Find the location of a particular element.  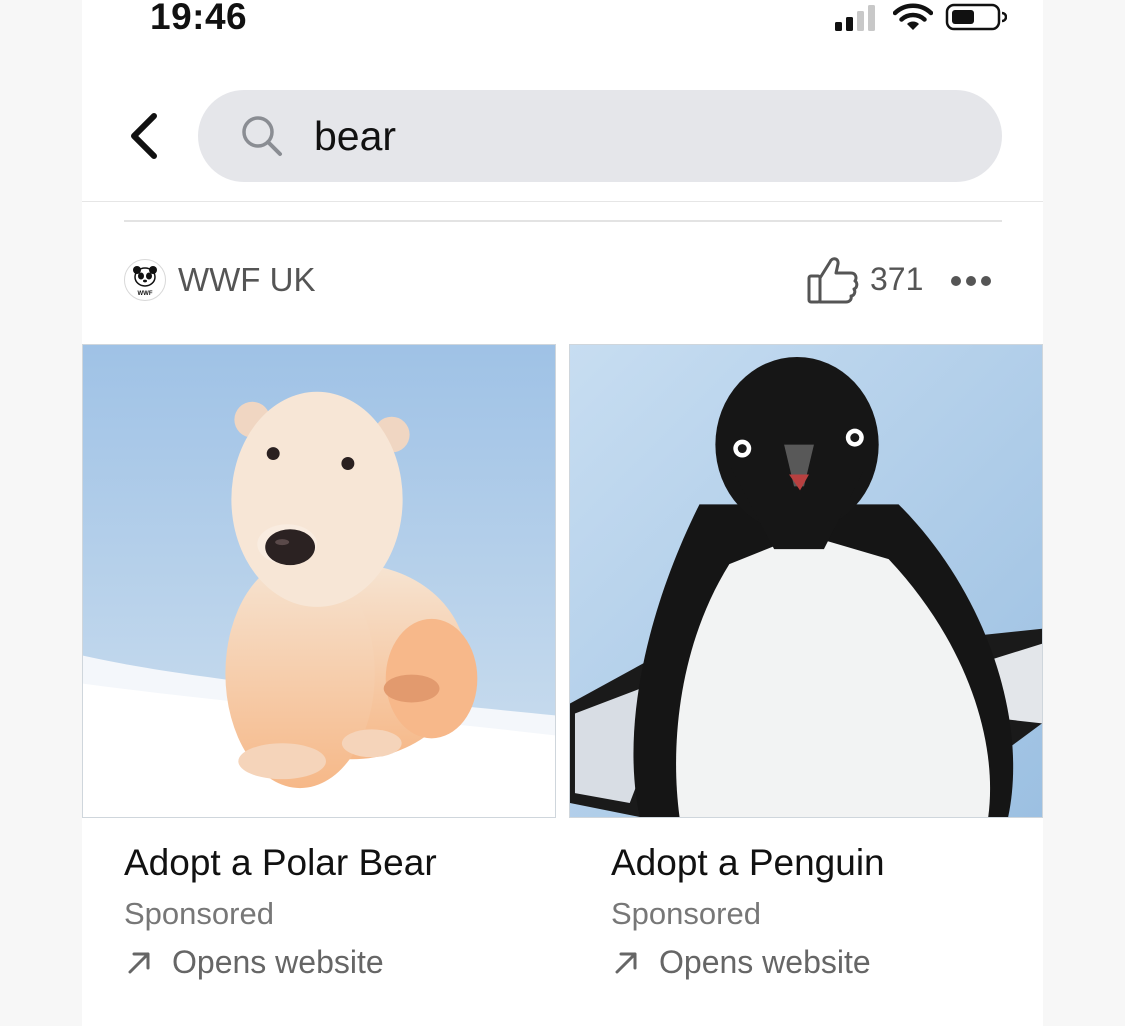

header-divider is located at coordinates (562, 201).